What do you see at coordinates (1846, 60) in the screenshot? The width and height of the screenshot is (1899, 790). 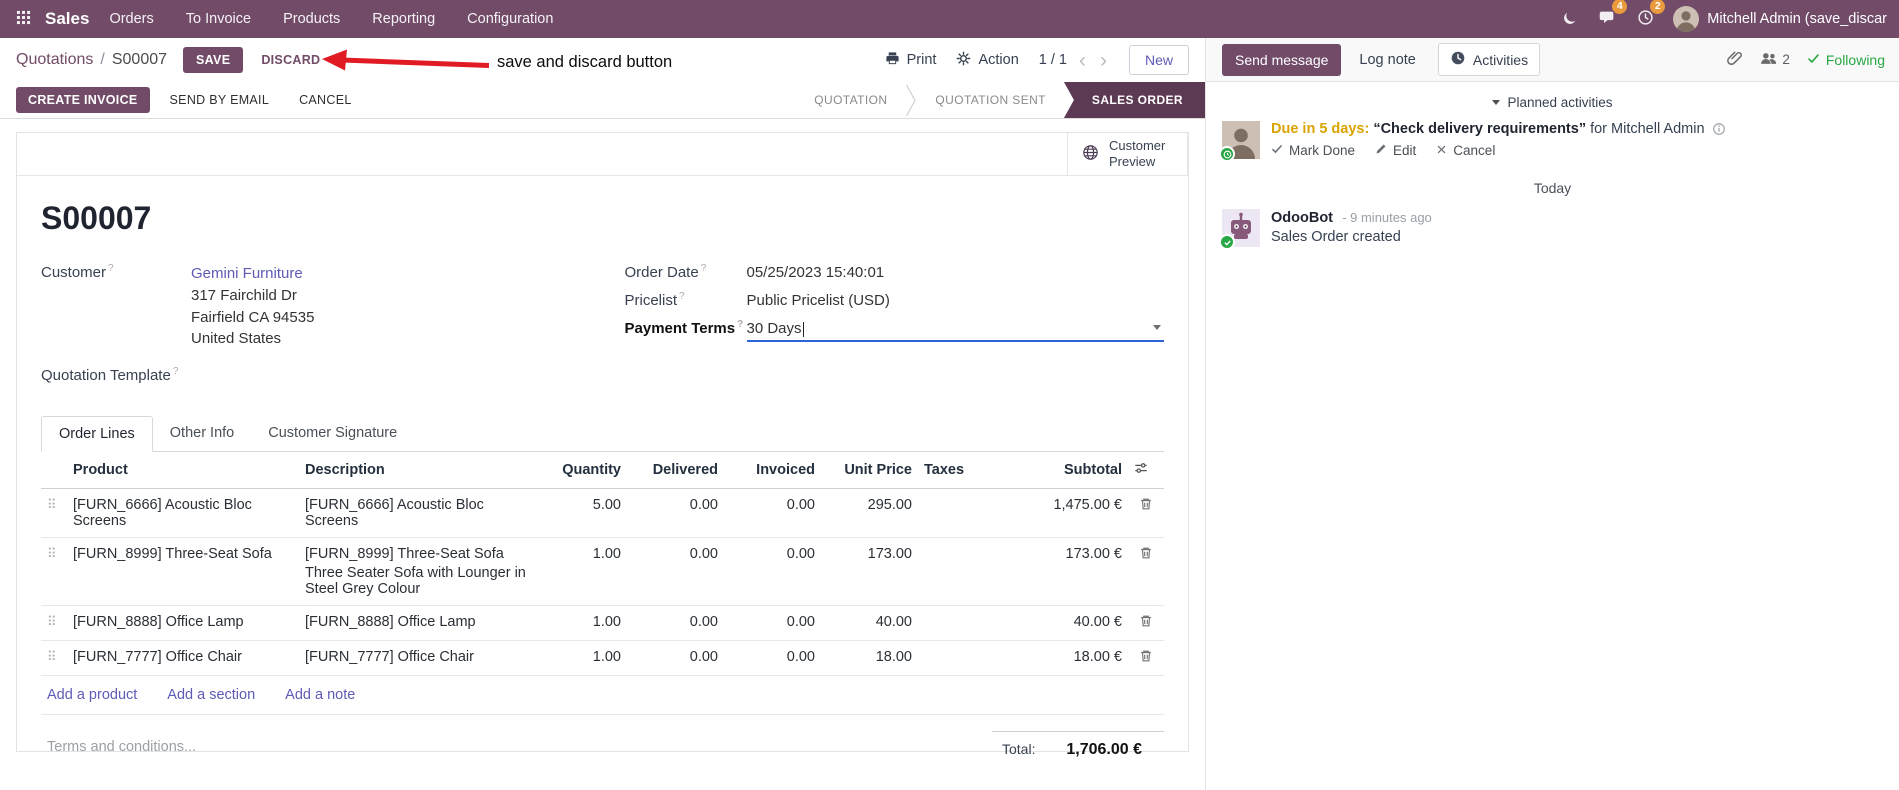 I see `following-button: Following` at bounding box center [1846, 60].